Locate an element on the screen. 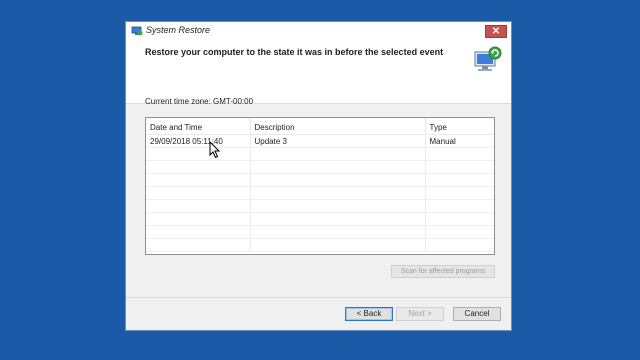 The height and width of the screenshot is (360, 640). table-row: 29/09/2018 05:11:40 Update 3 Manual is located at coordinates (320, 141).